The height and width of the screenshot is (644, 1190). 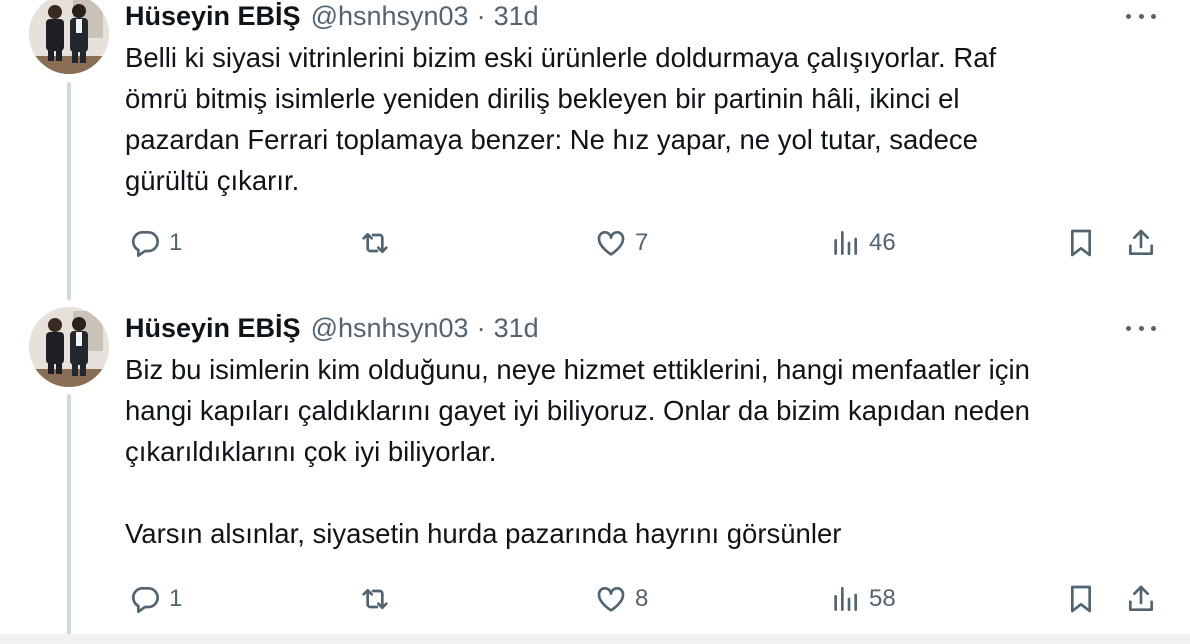 I want to click on action-bar: 1 8 58, so click(x=645, y=599).